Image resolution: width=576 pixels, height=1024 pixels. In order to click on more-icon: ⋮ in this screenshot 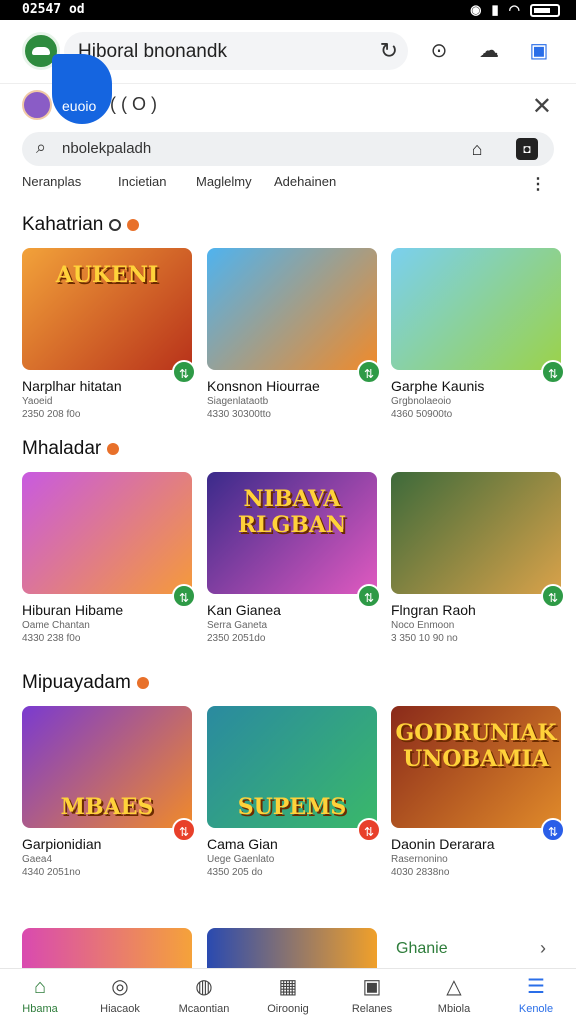, I will do `click(538, 184)`.